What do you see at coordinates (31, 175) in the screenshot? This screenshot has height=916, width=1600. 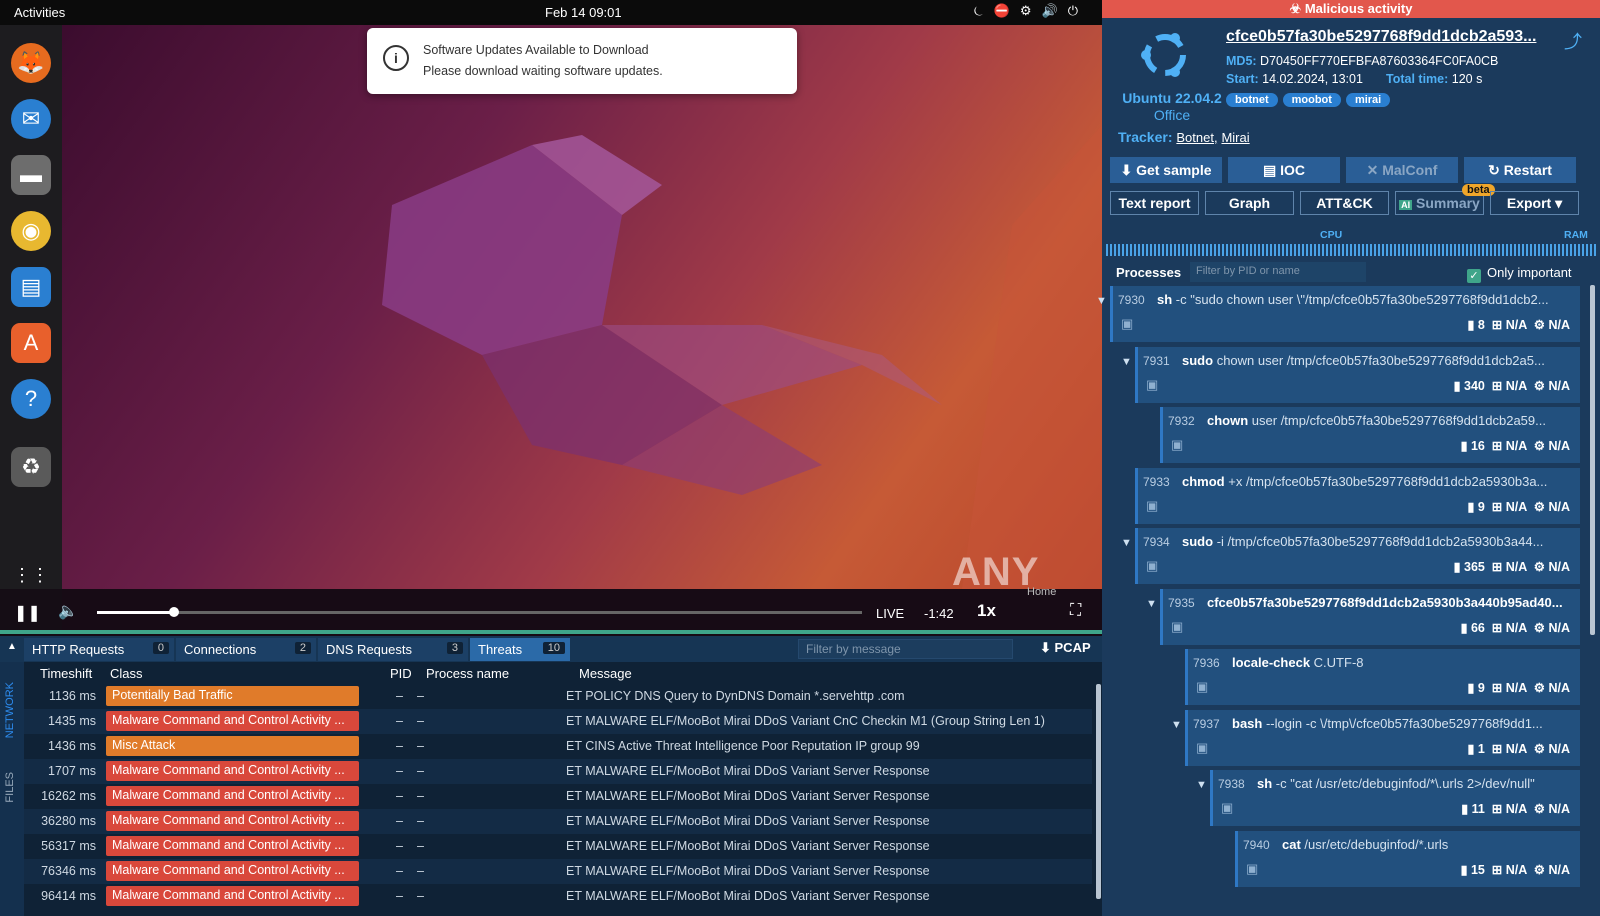 I see `files-icon: ▬` at bounding box center [31, 175].